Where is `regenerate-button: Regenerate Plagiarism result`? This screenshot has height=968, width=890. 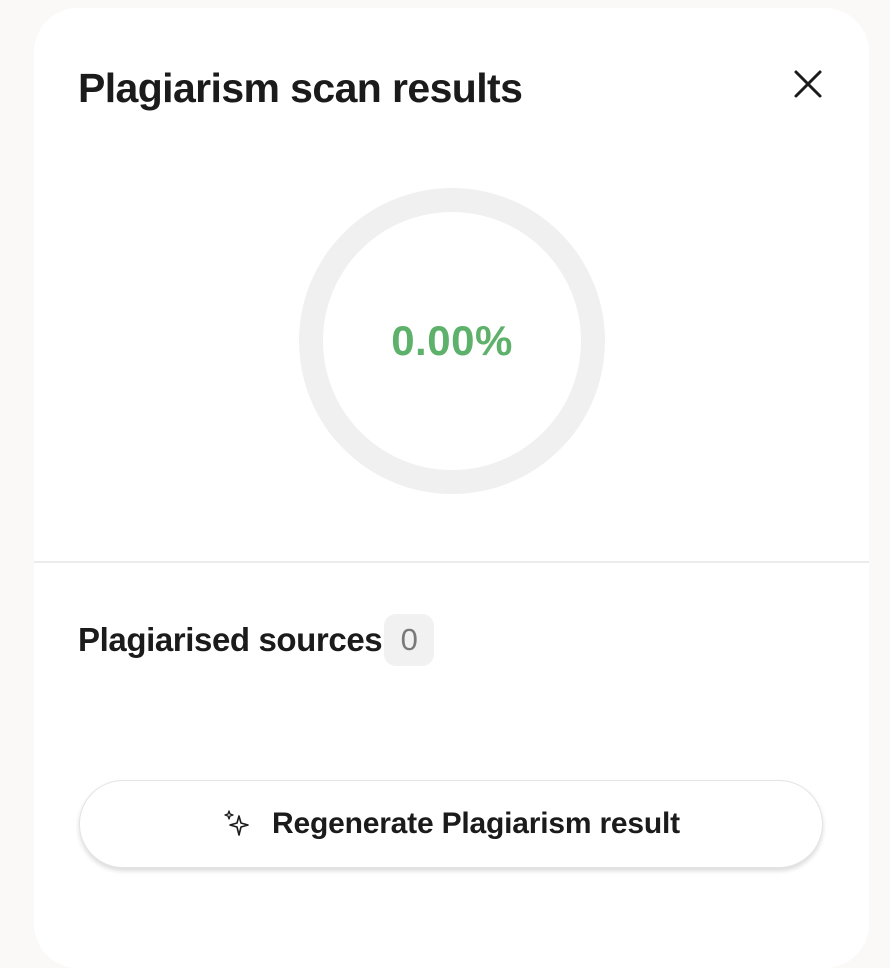
regenerate-button: Regenerate Plagiarism result is located at coordinates (451, 824).